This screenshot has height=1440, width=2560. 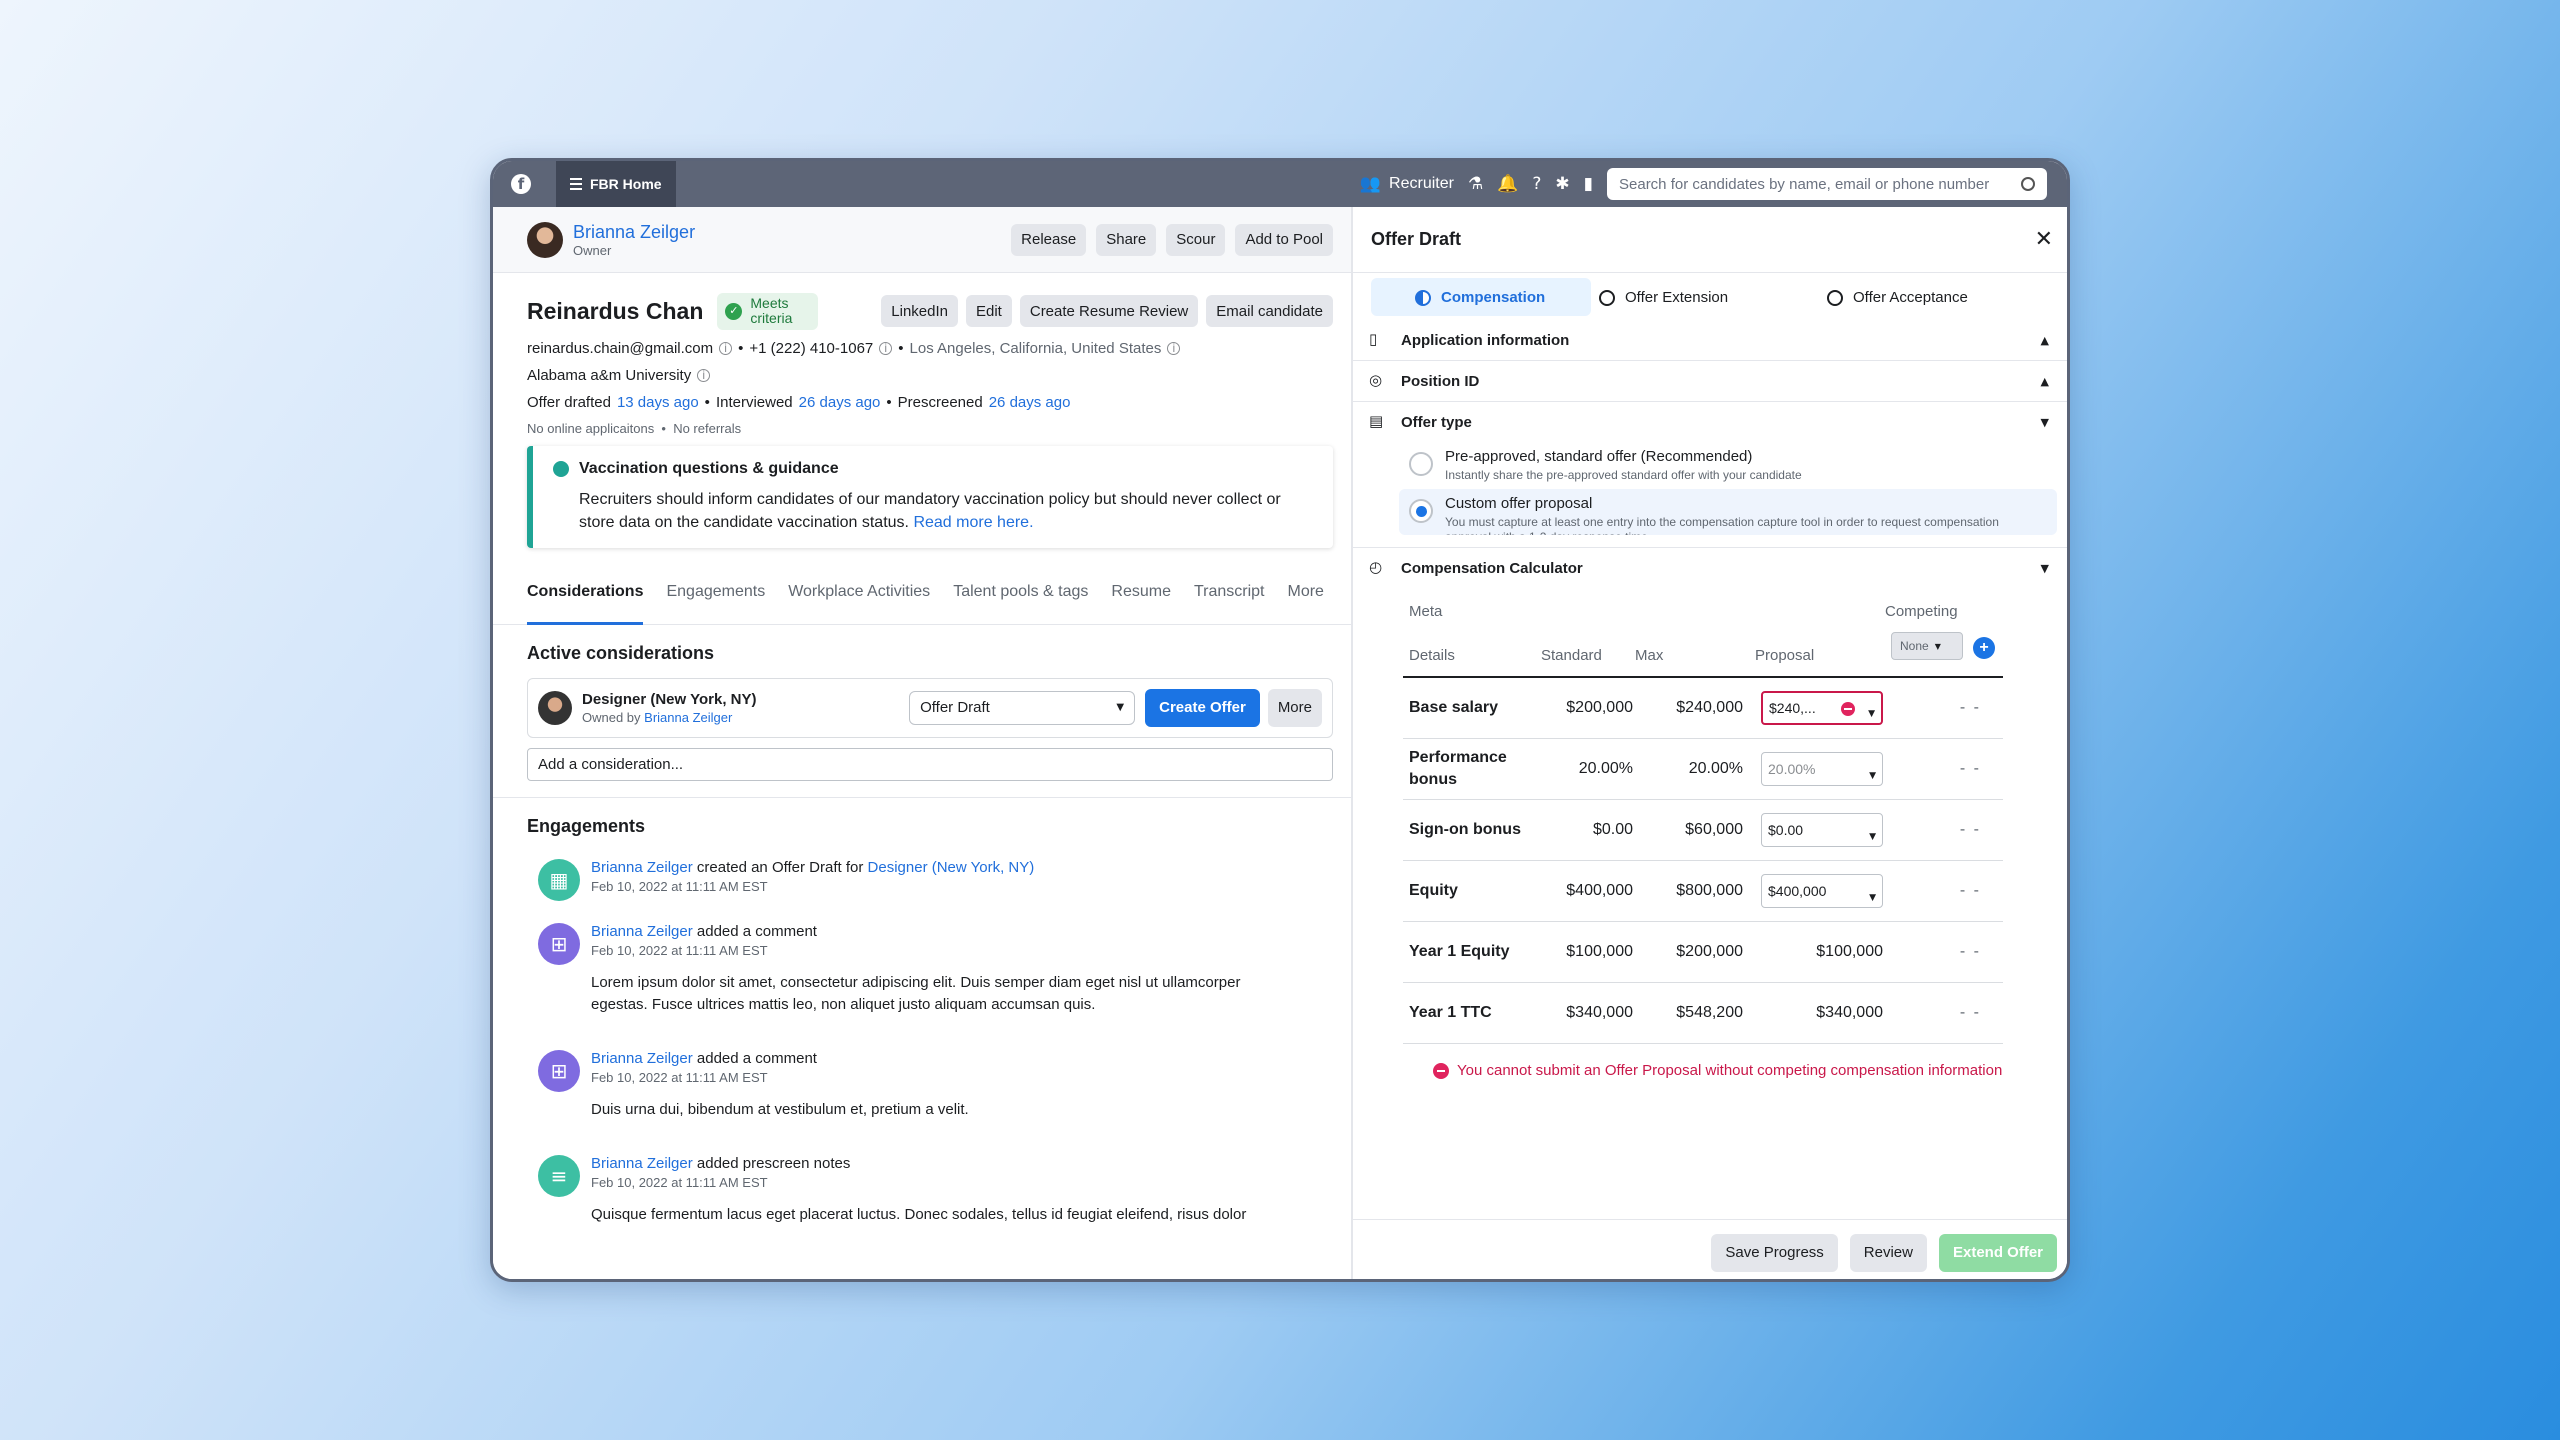 I want to click on tab-offer-extension: Offer Extension, so click(x=1709, y=297).